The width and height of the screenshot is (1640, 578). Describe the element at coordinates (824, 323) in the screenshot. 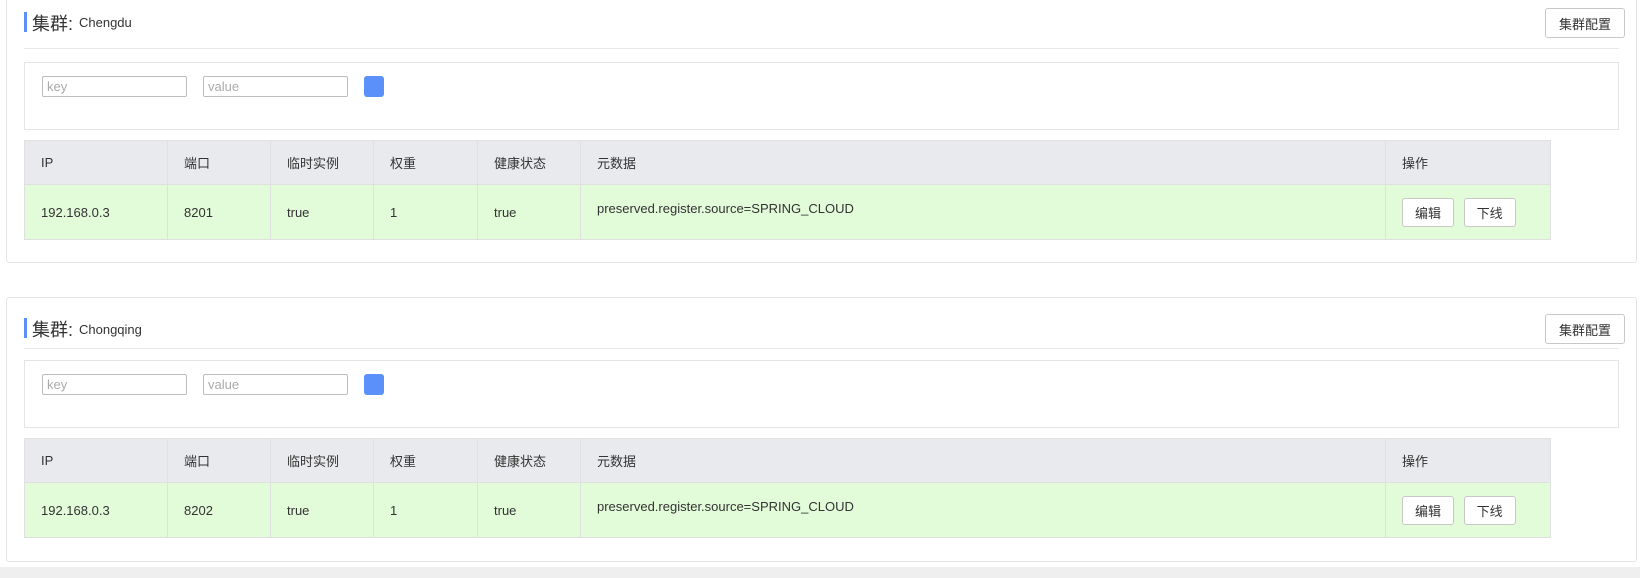

I see `cluster-header: 集群: Chongqing 集群配置` at that location.